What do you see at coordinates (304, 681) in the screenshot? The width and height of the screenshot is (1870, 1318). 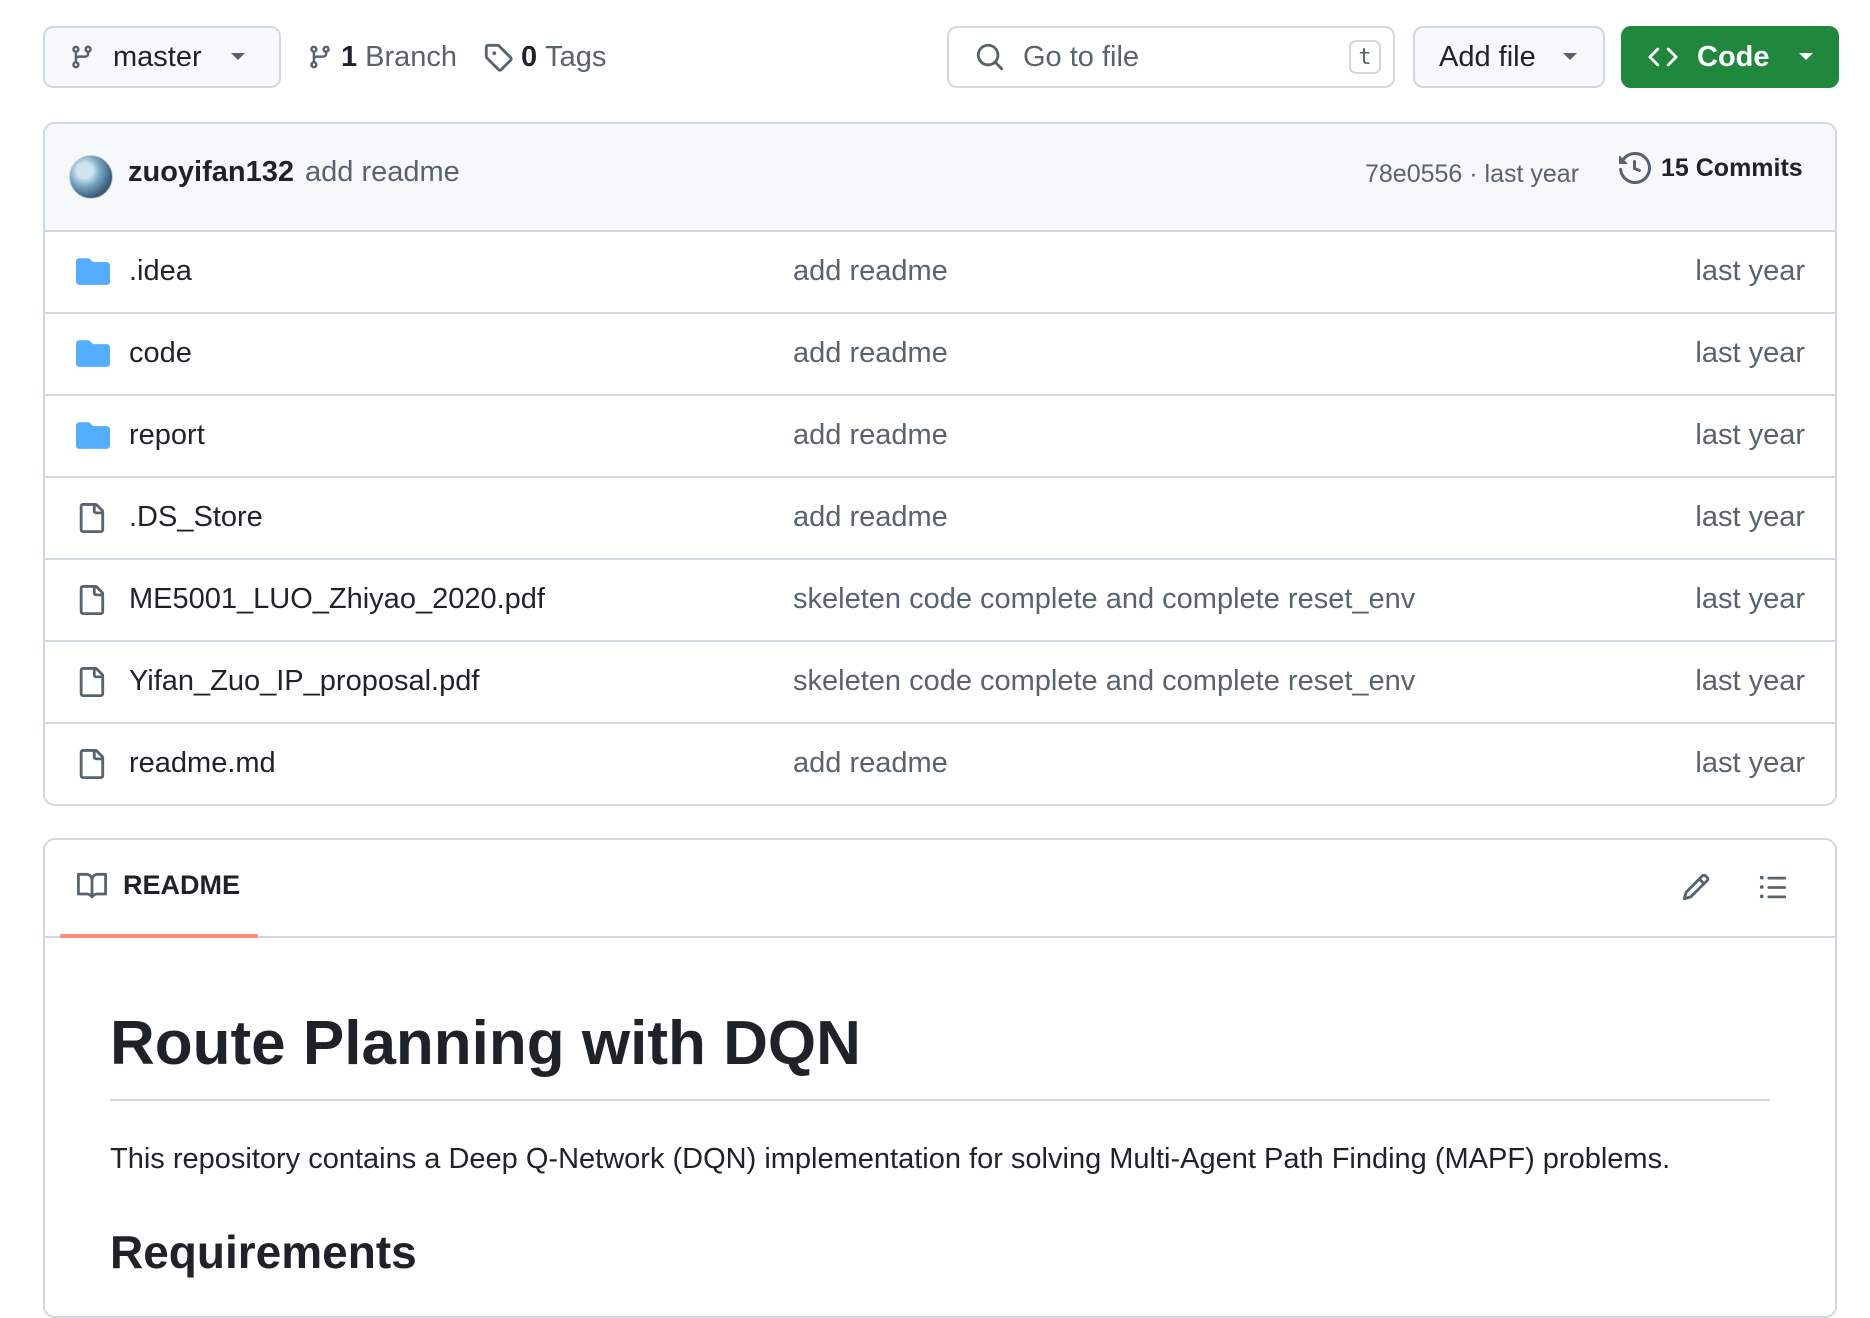 I see `file-name: Yifan_Zuo_IP_proposal.pdf` at bounding box center [304, 681].